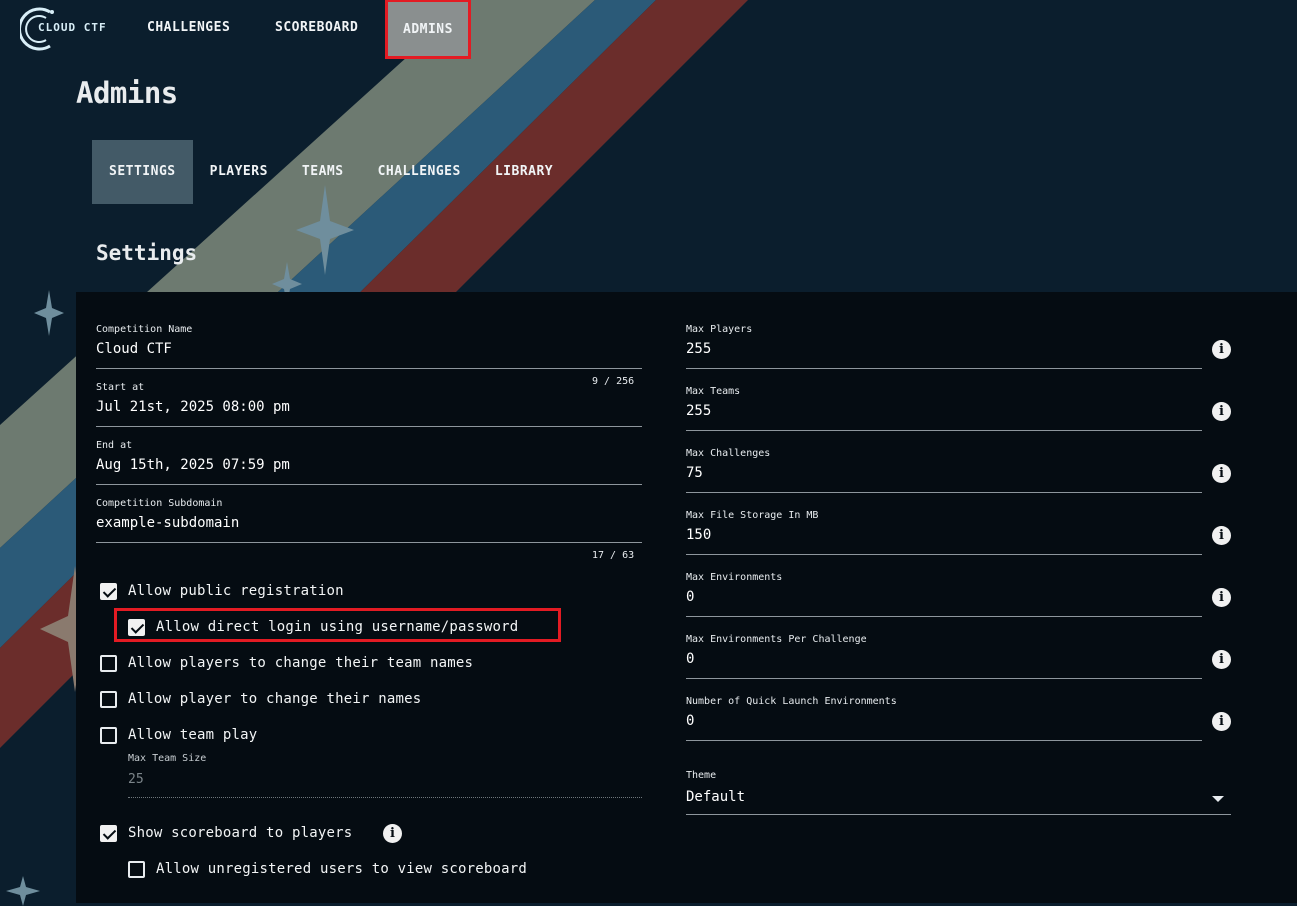  I want to click on competition-name-input: Cloud CTF, so click(134, 349).